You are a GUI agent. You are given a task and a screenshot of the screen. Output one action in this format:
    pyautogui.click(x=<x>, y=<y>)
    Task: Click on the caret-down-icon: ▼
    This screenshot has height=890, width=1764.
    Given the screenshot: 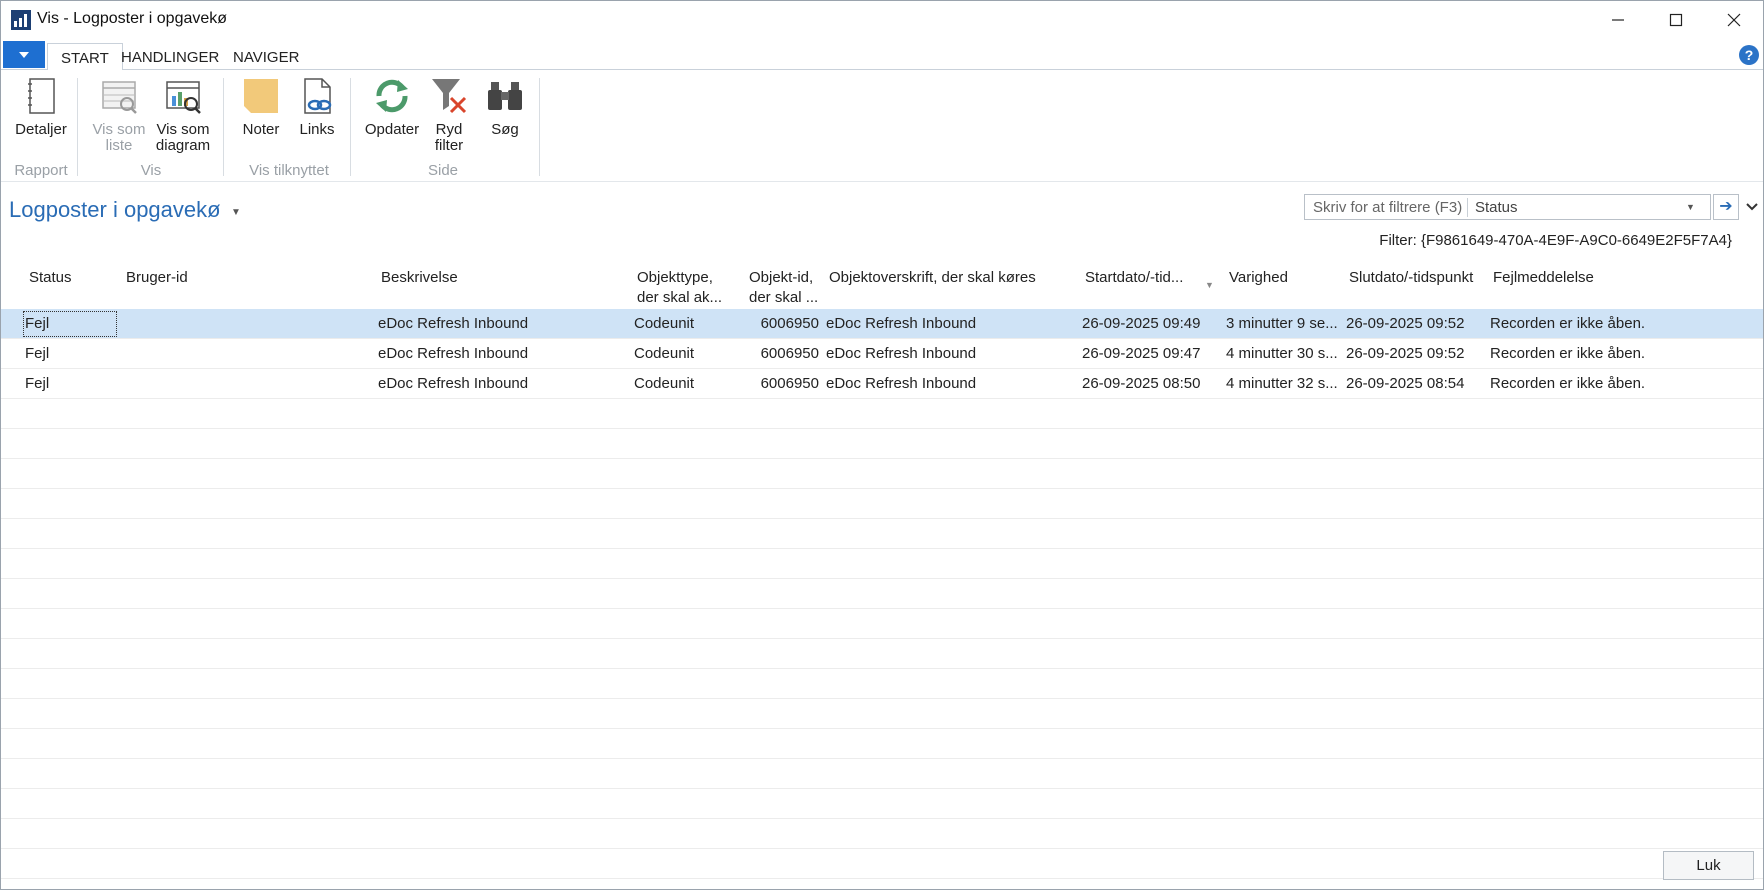 What is the action you would take?
    pyautogui.click(x=236, y=212)
    